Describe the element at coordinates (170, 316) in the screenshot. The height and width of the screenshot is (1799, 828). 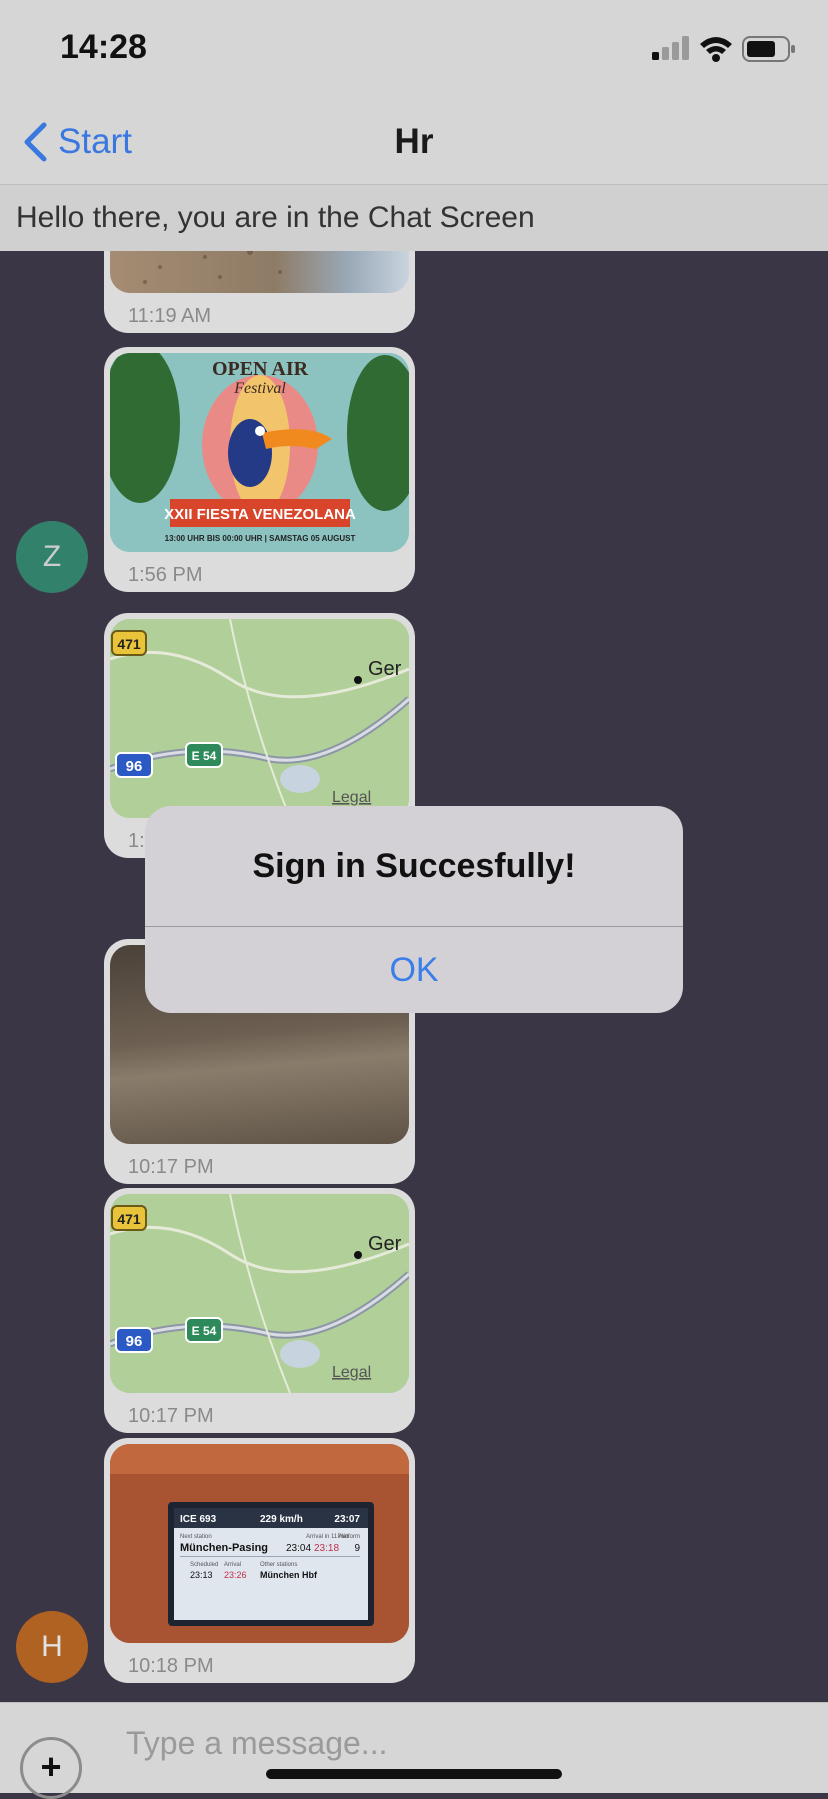
I see `message-timestamp: 11:19 AM` at that location.